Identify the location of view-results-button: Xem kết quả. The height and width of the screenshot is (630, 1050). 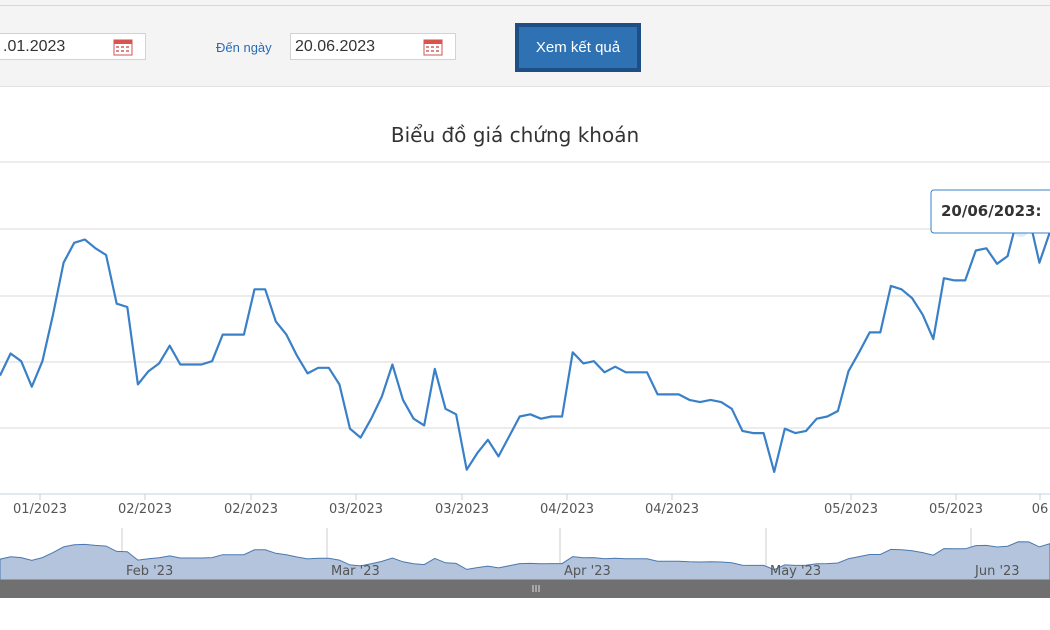
(578, 47).